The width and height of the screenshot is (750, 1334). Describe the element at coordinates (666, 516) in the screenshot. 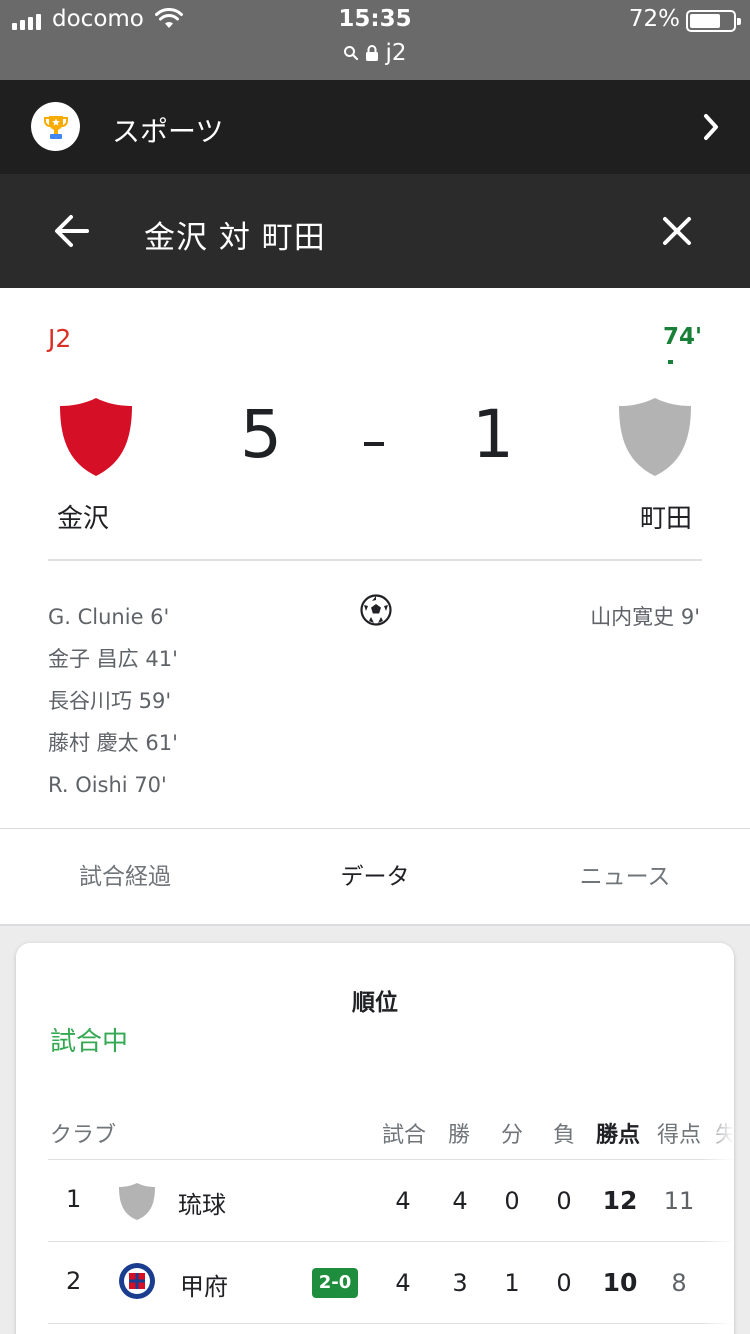

I see `away-team-name: 町田` at that location.